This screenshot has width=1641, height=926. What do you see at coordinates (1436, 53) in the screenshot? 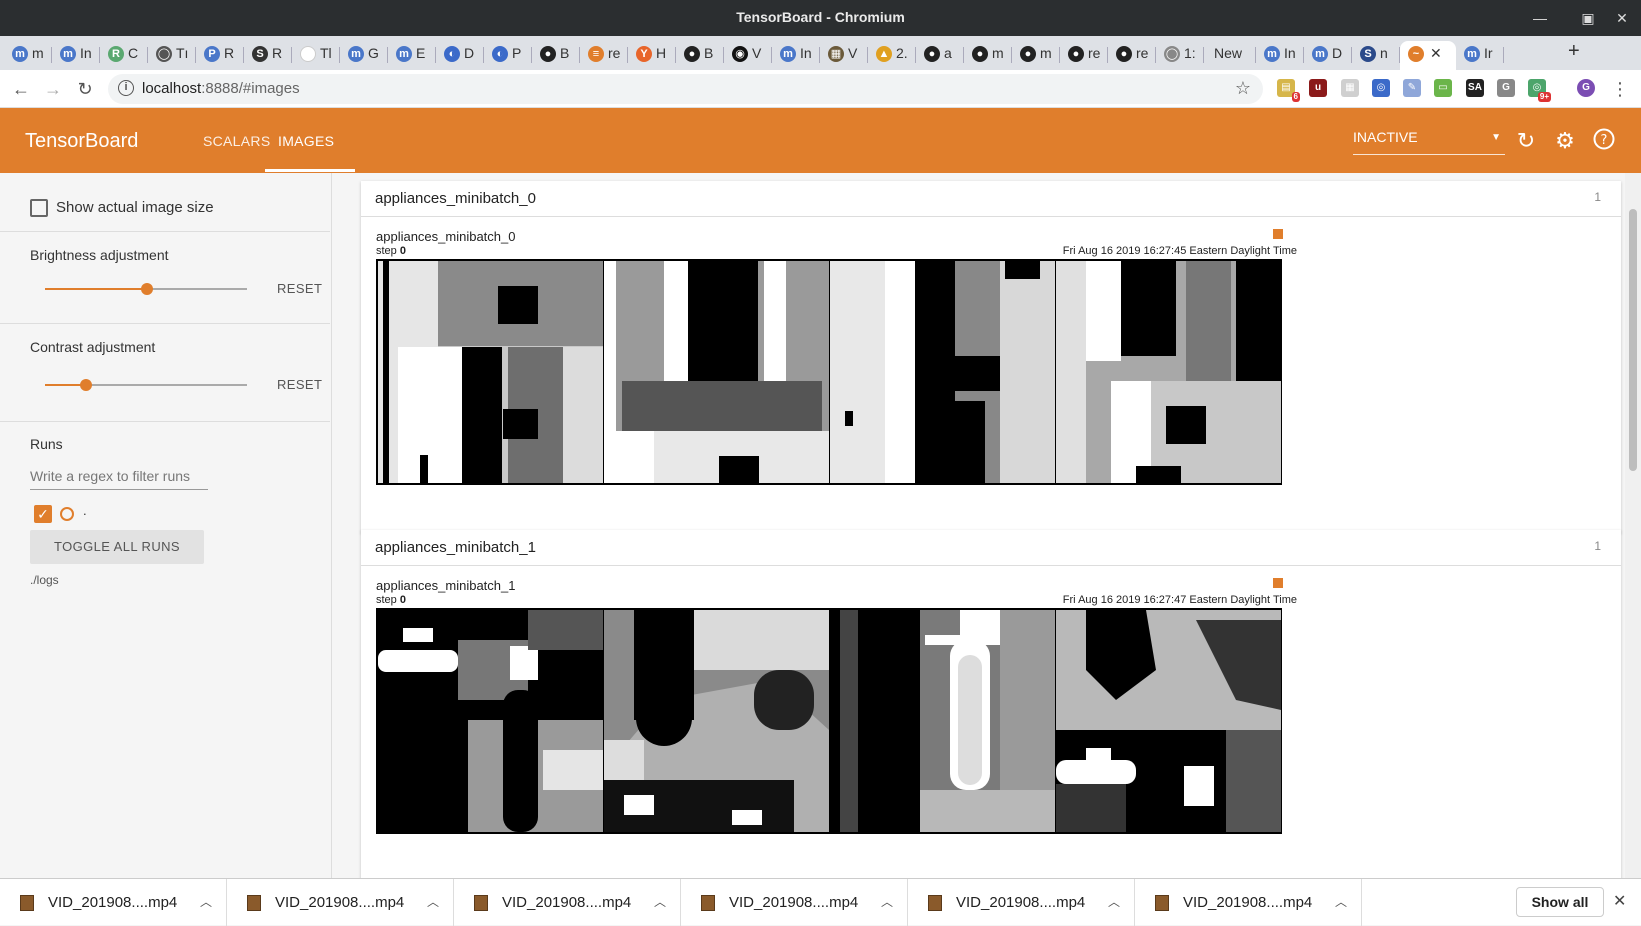
I see `close-tab-icon: ✕` at bounding box center [1436, 53].